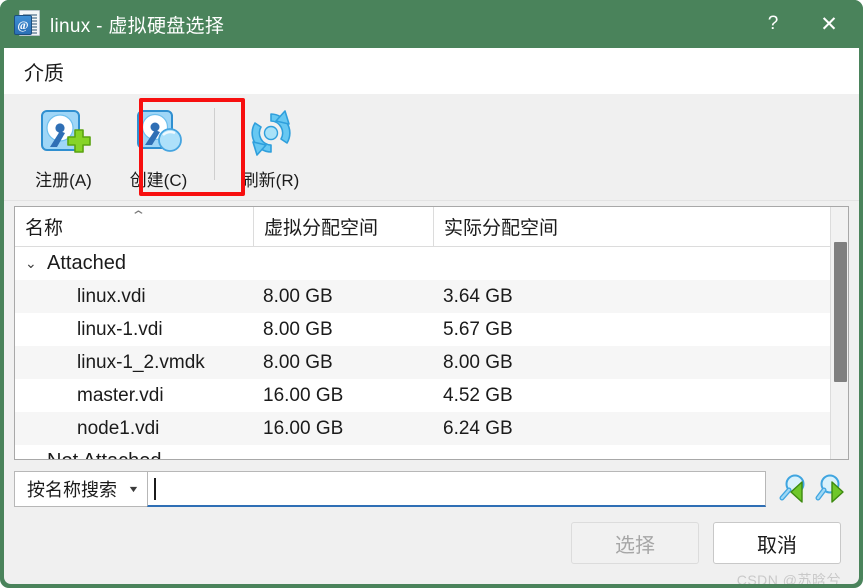 The width and height of the screenshot is (863, 588). What do you see at coordinates (154, 488) in the screenshot?
I see `text-cursor` at bounding box center [154, 488].